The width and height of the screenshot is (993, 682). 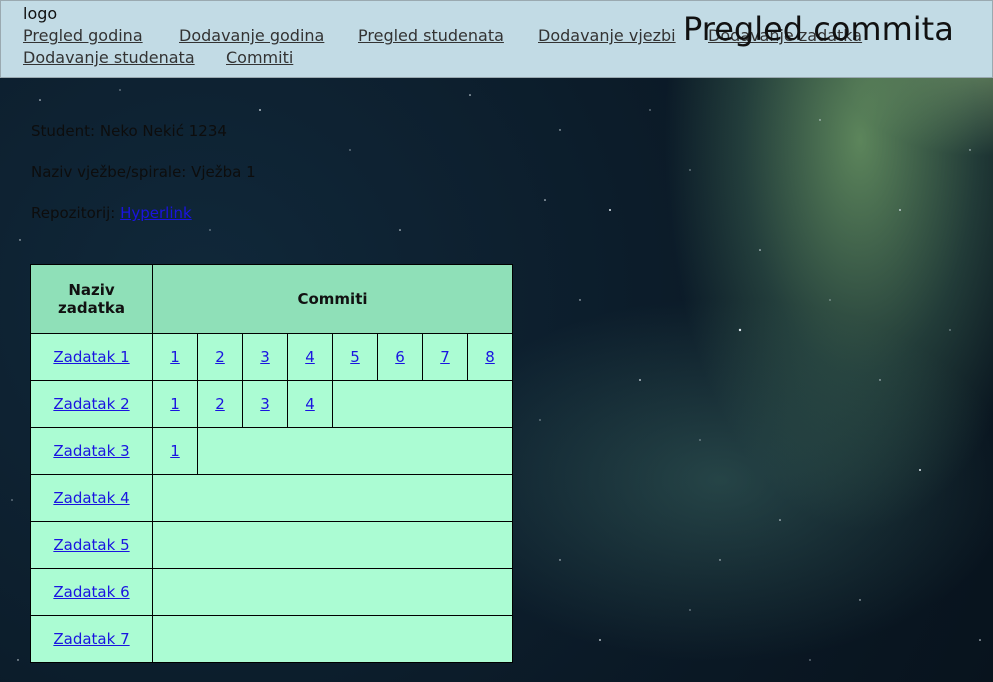 I want to click on task-cell: Zadatak 2, so click(x=91, y=404).